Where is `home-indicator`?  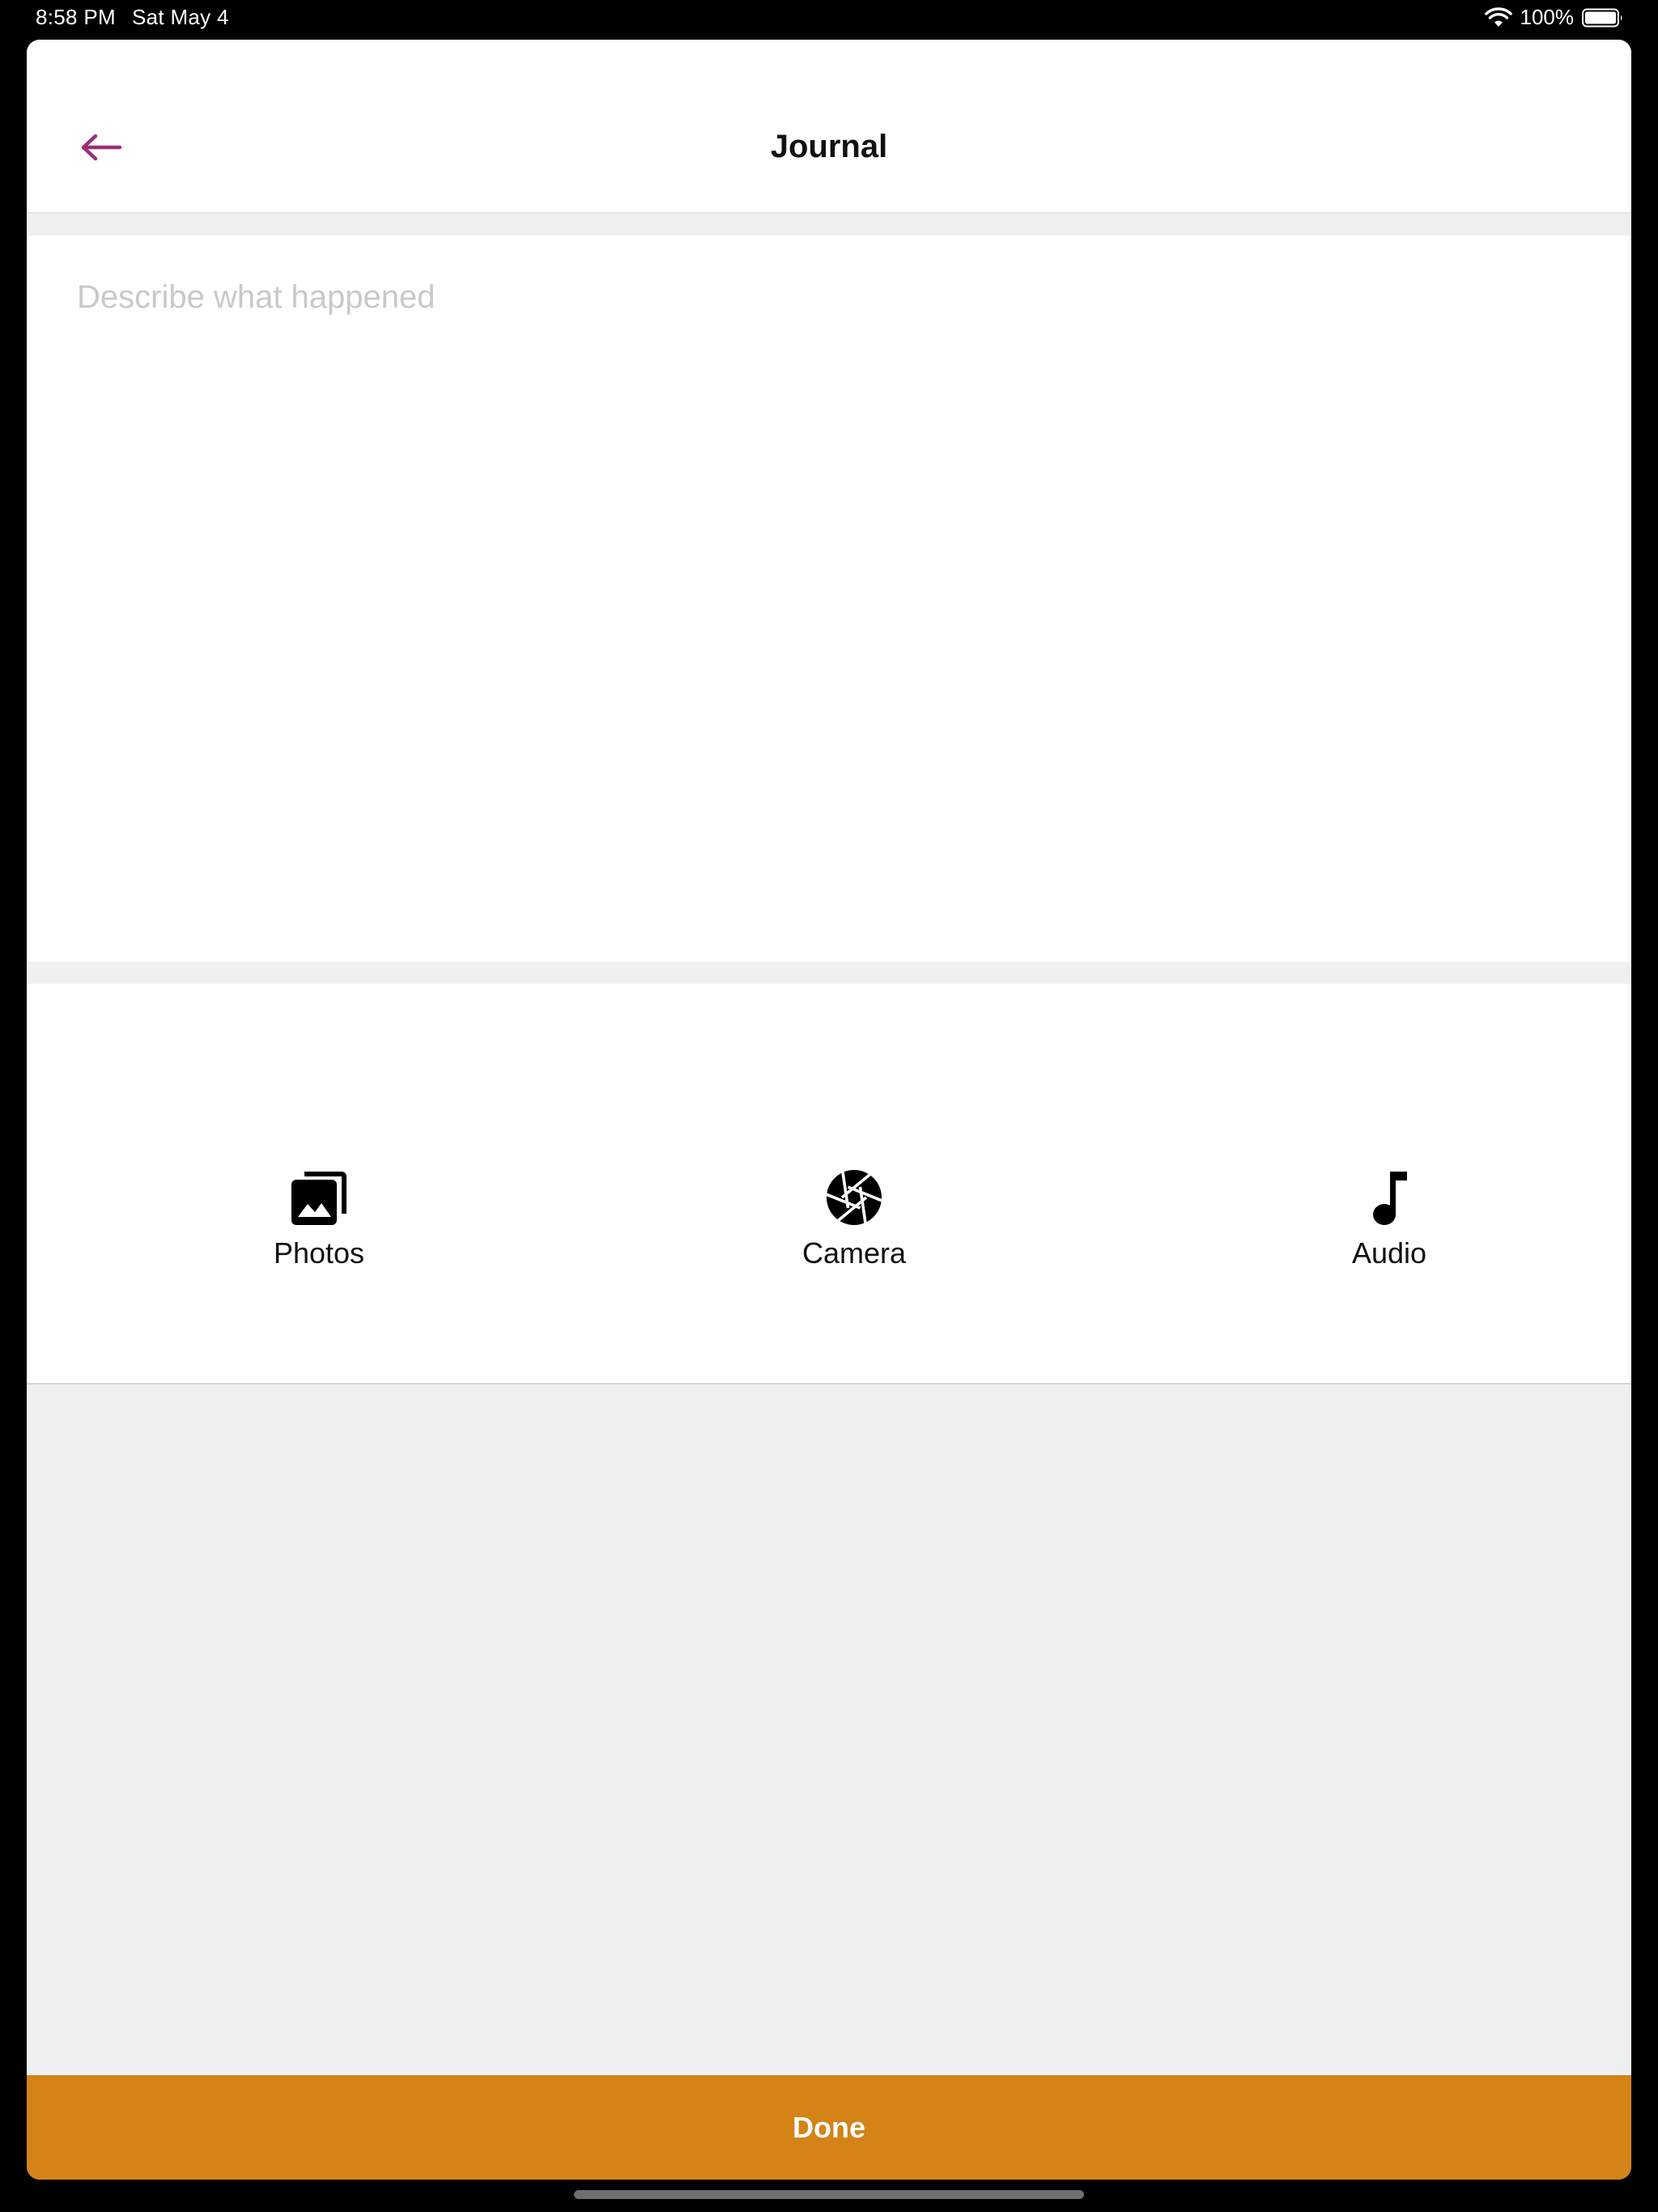 home-indicator is located at coordinates (829, 2195).